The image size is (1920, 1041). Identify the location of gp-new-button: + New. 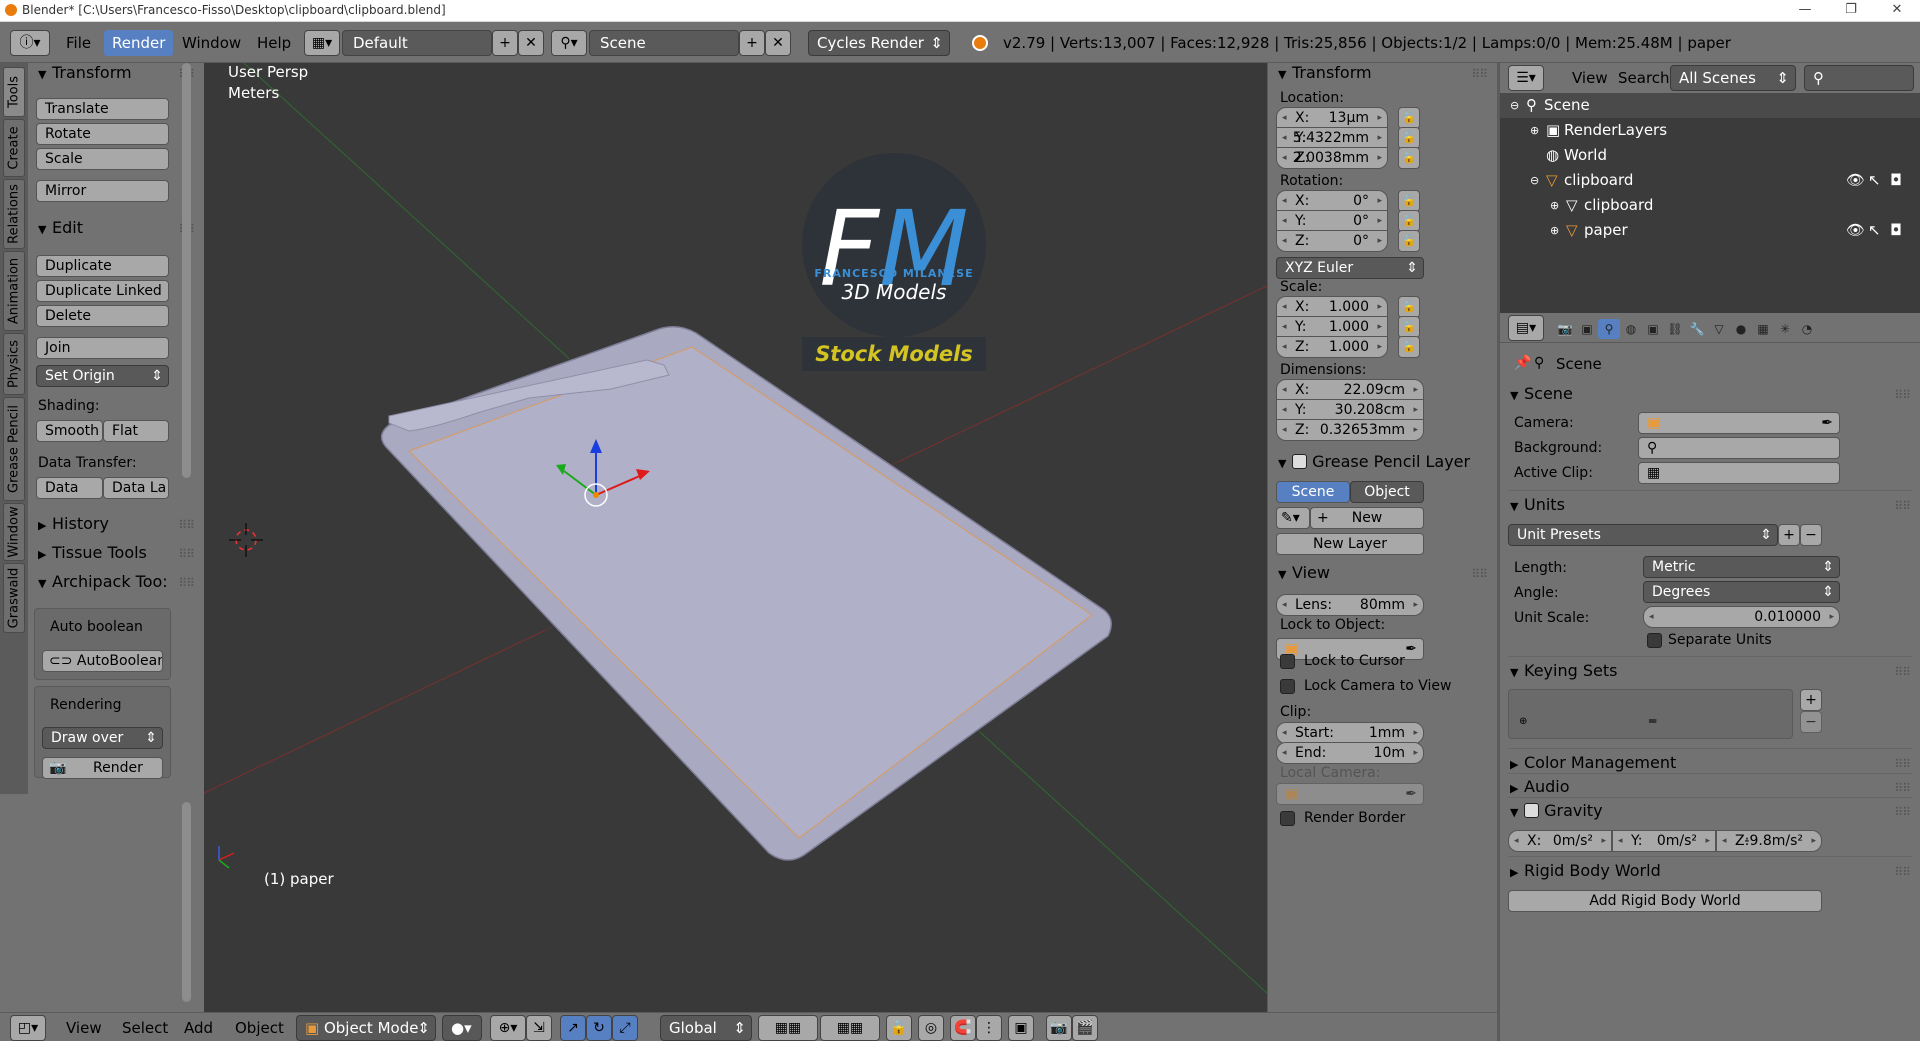
(1367, 518).